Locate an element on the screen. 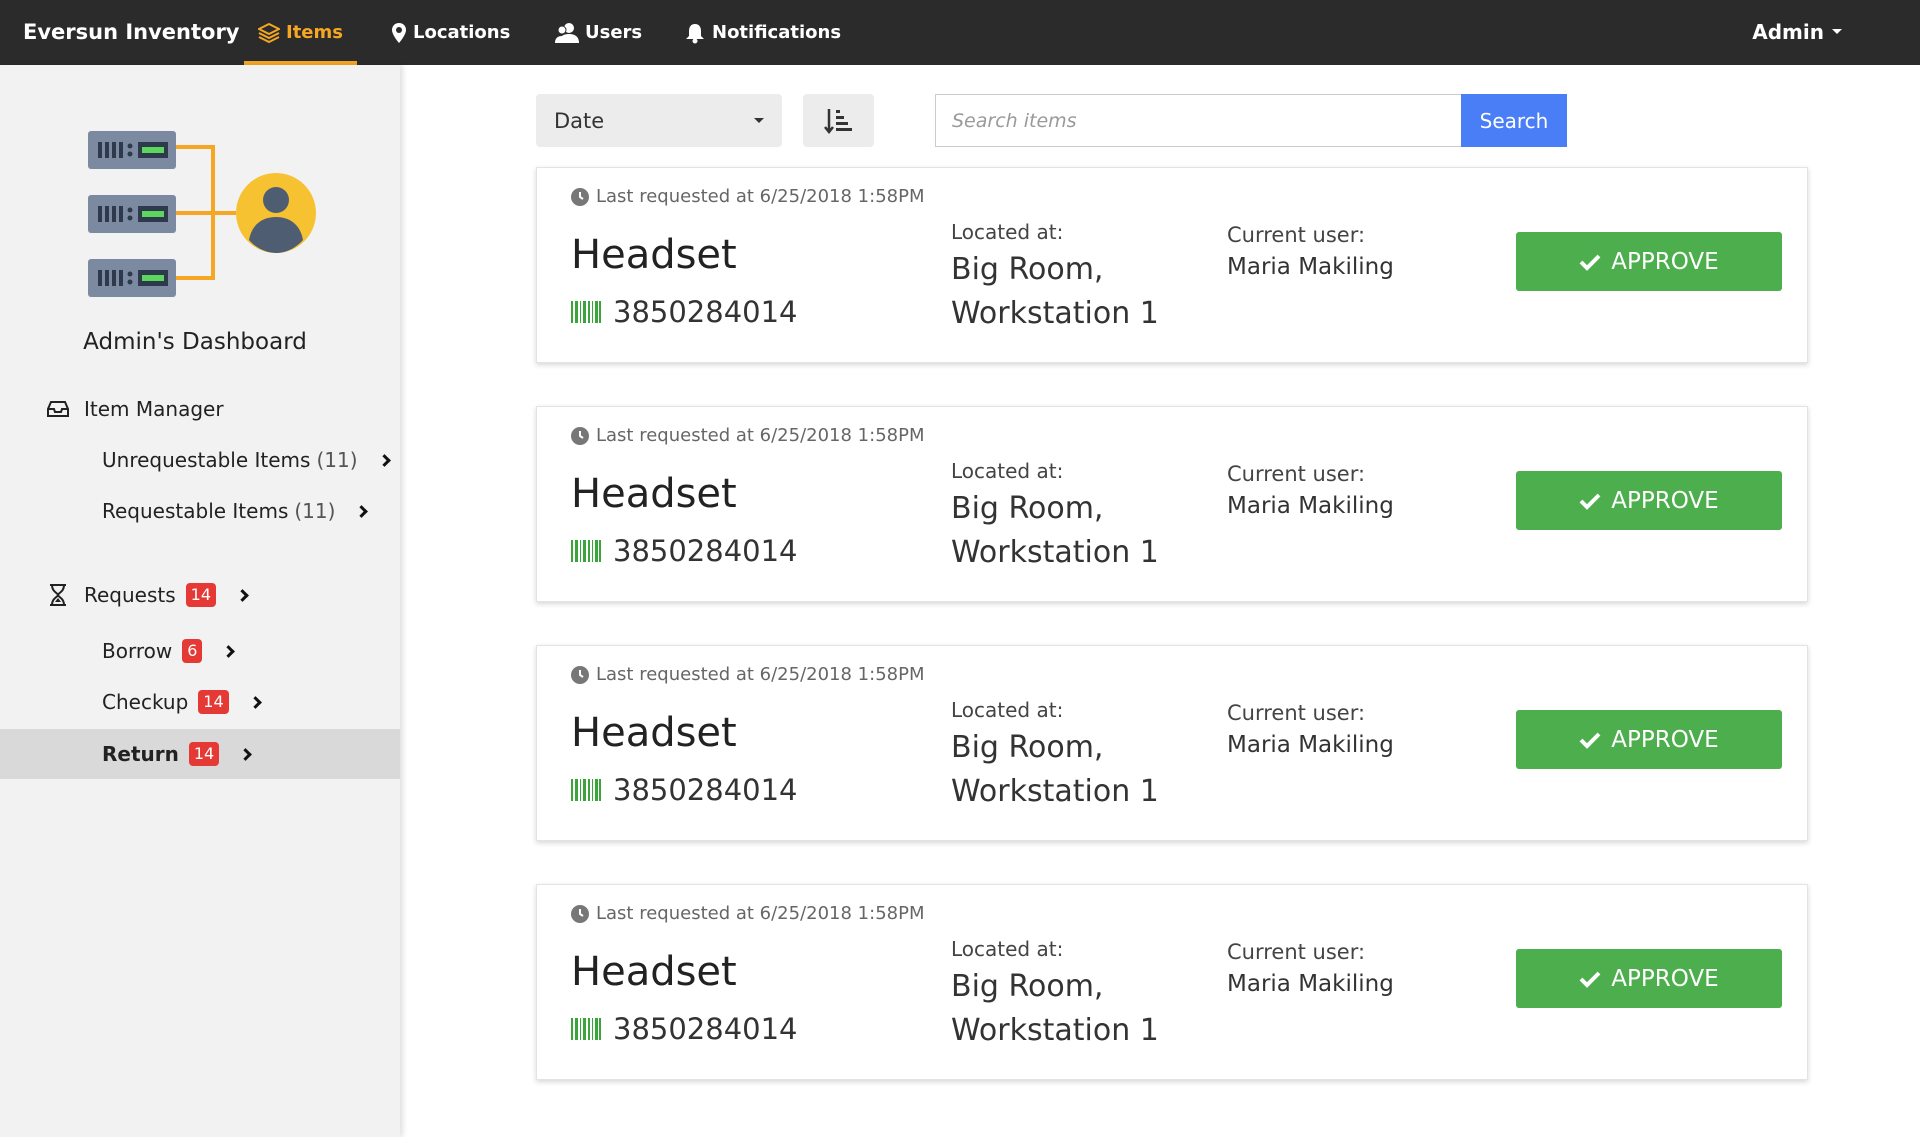 The image size is (1920, 1137). inbox-icon is located at coordinates (58, 409).